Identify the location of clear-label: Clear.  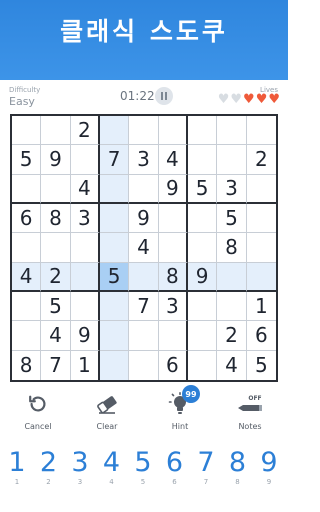
(107, 426).